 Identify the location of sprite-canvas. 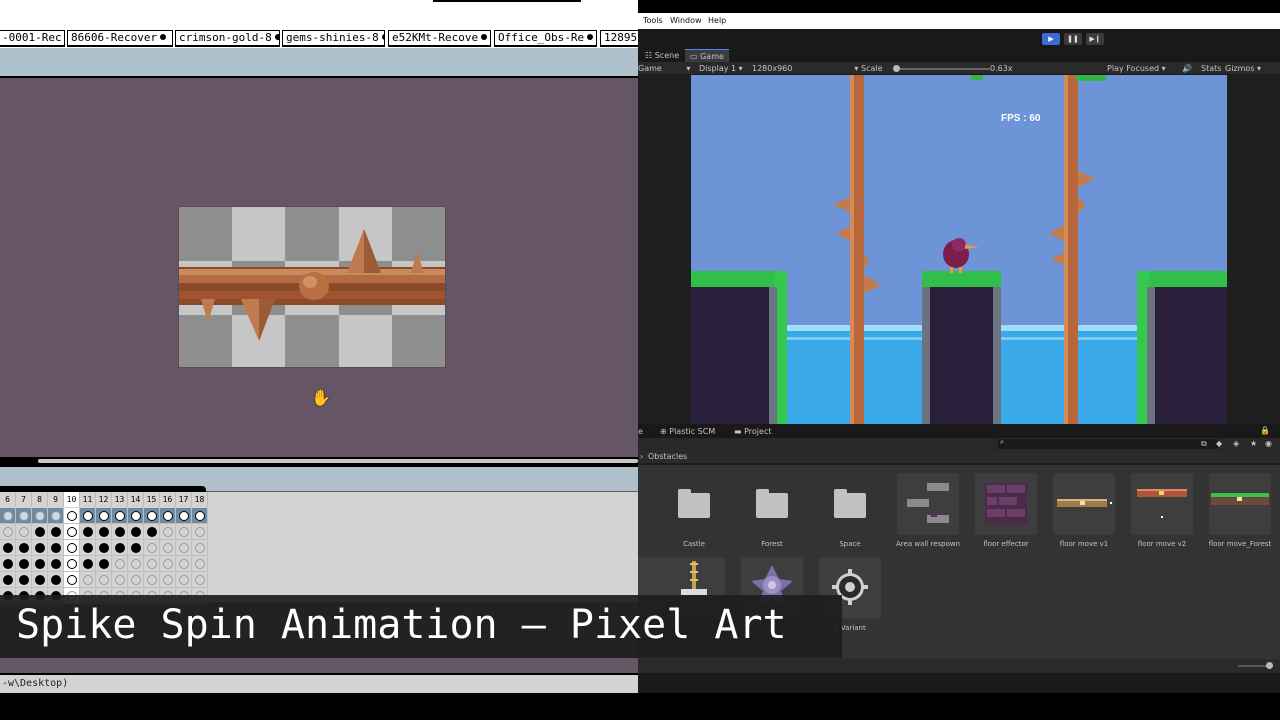
(312, 287).